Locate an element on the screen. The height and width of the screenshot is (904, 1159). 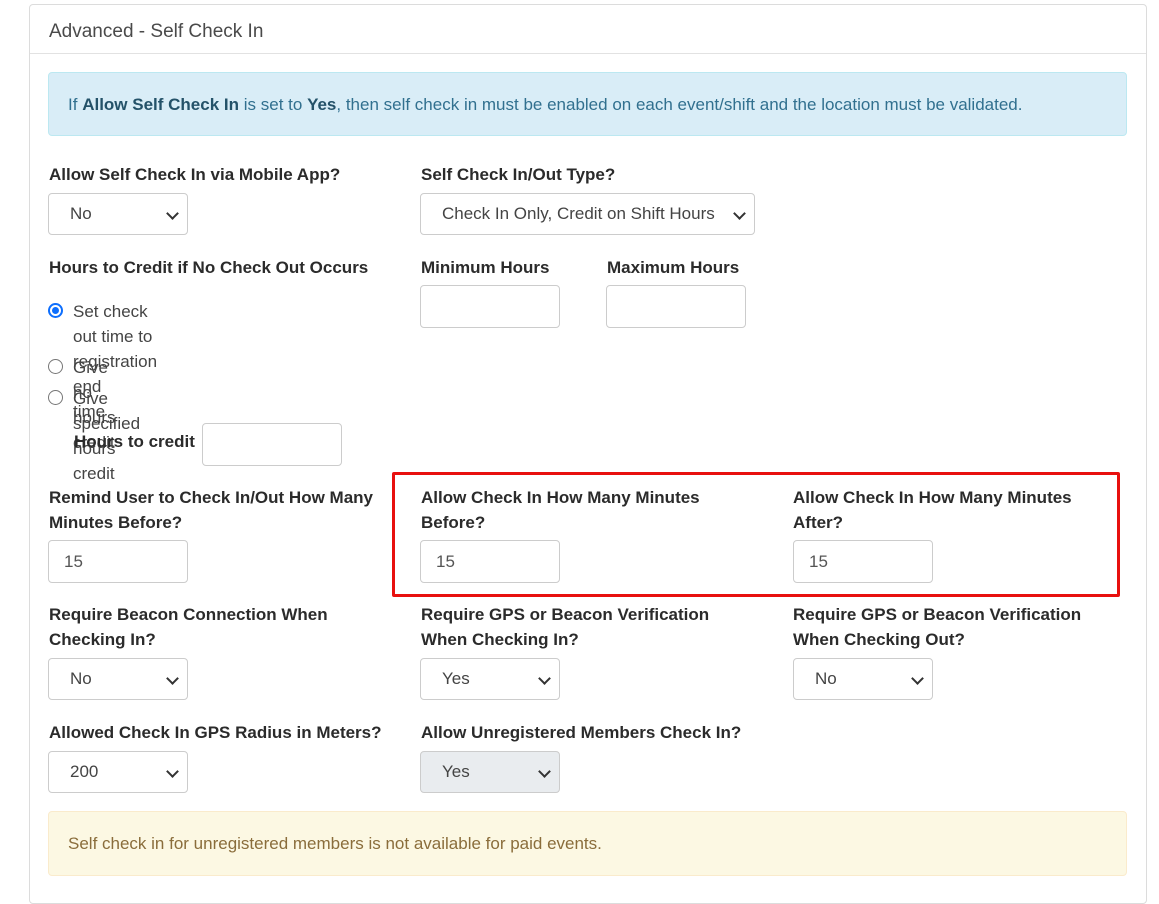
mobile-app-label: Allow Self Check In via Mobile App? is located at coordinates (195, 174).